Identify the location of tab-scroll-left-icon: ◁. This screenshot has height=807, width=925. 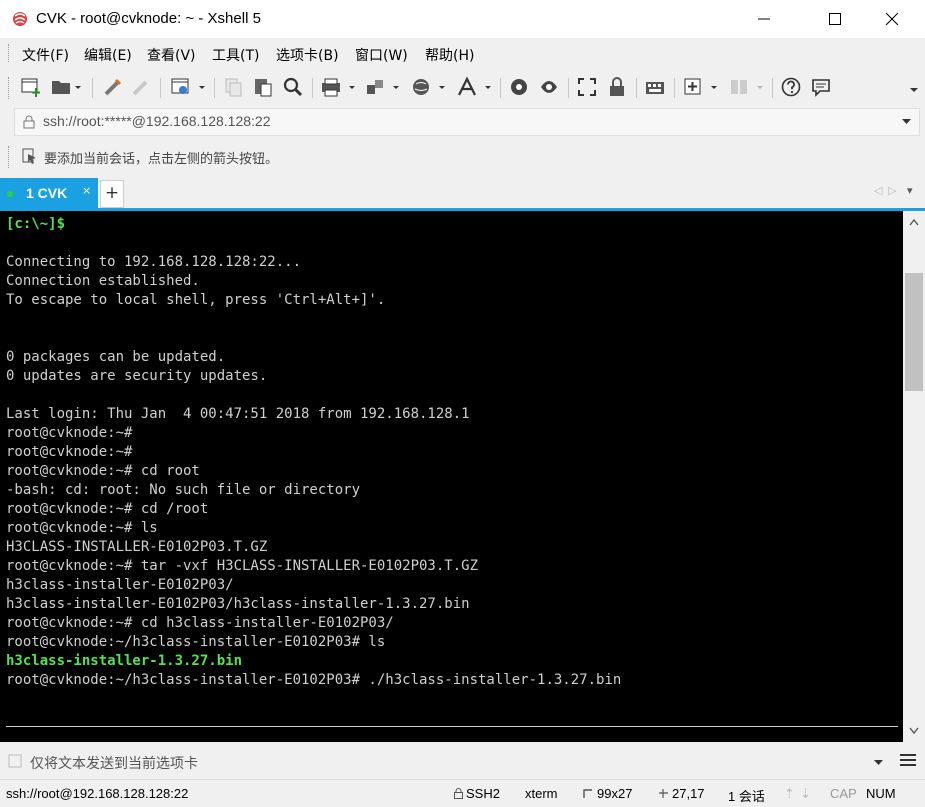
(878, 190).